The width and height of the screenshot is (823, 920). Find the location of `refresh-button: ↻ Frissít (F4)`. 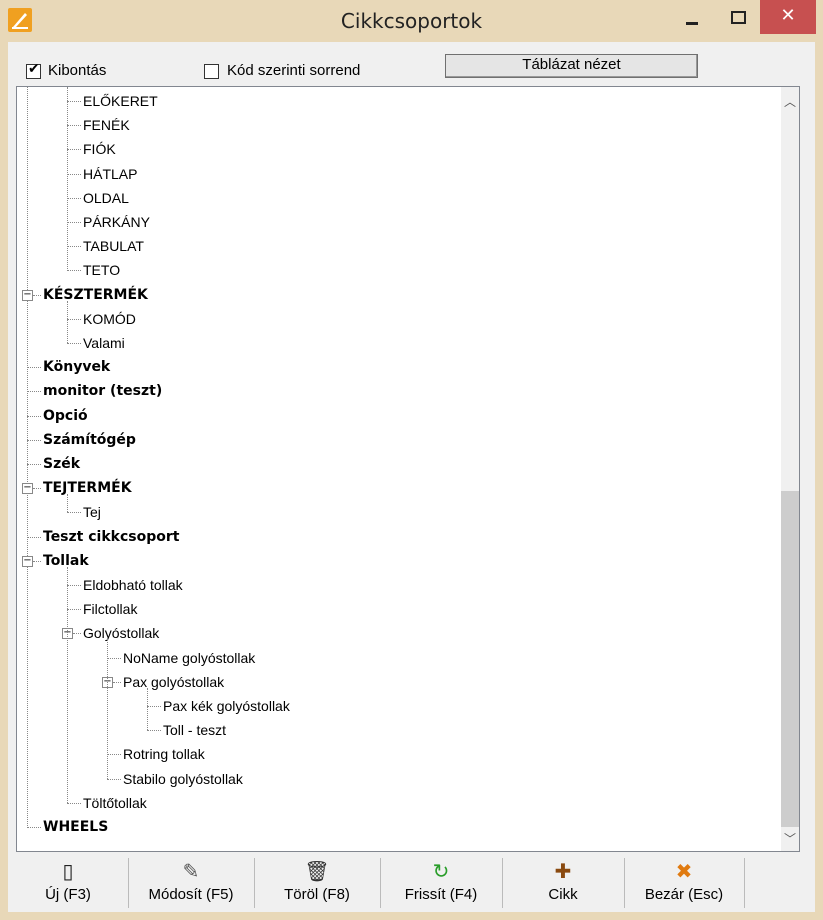

refresh-button: ↻ Frissít (F4) is located at coordinates (441, 883).